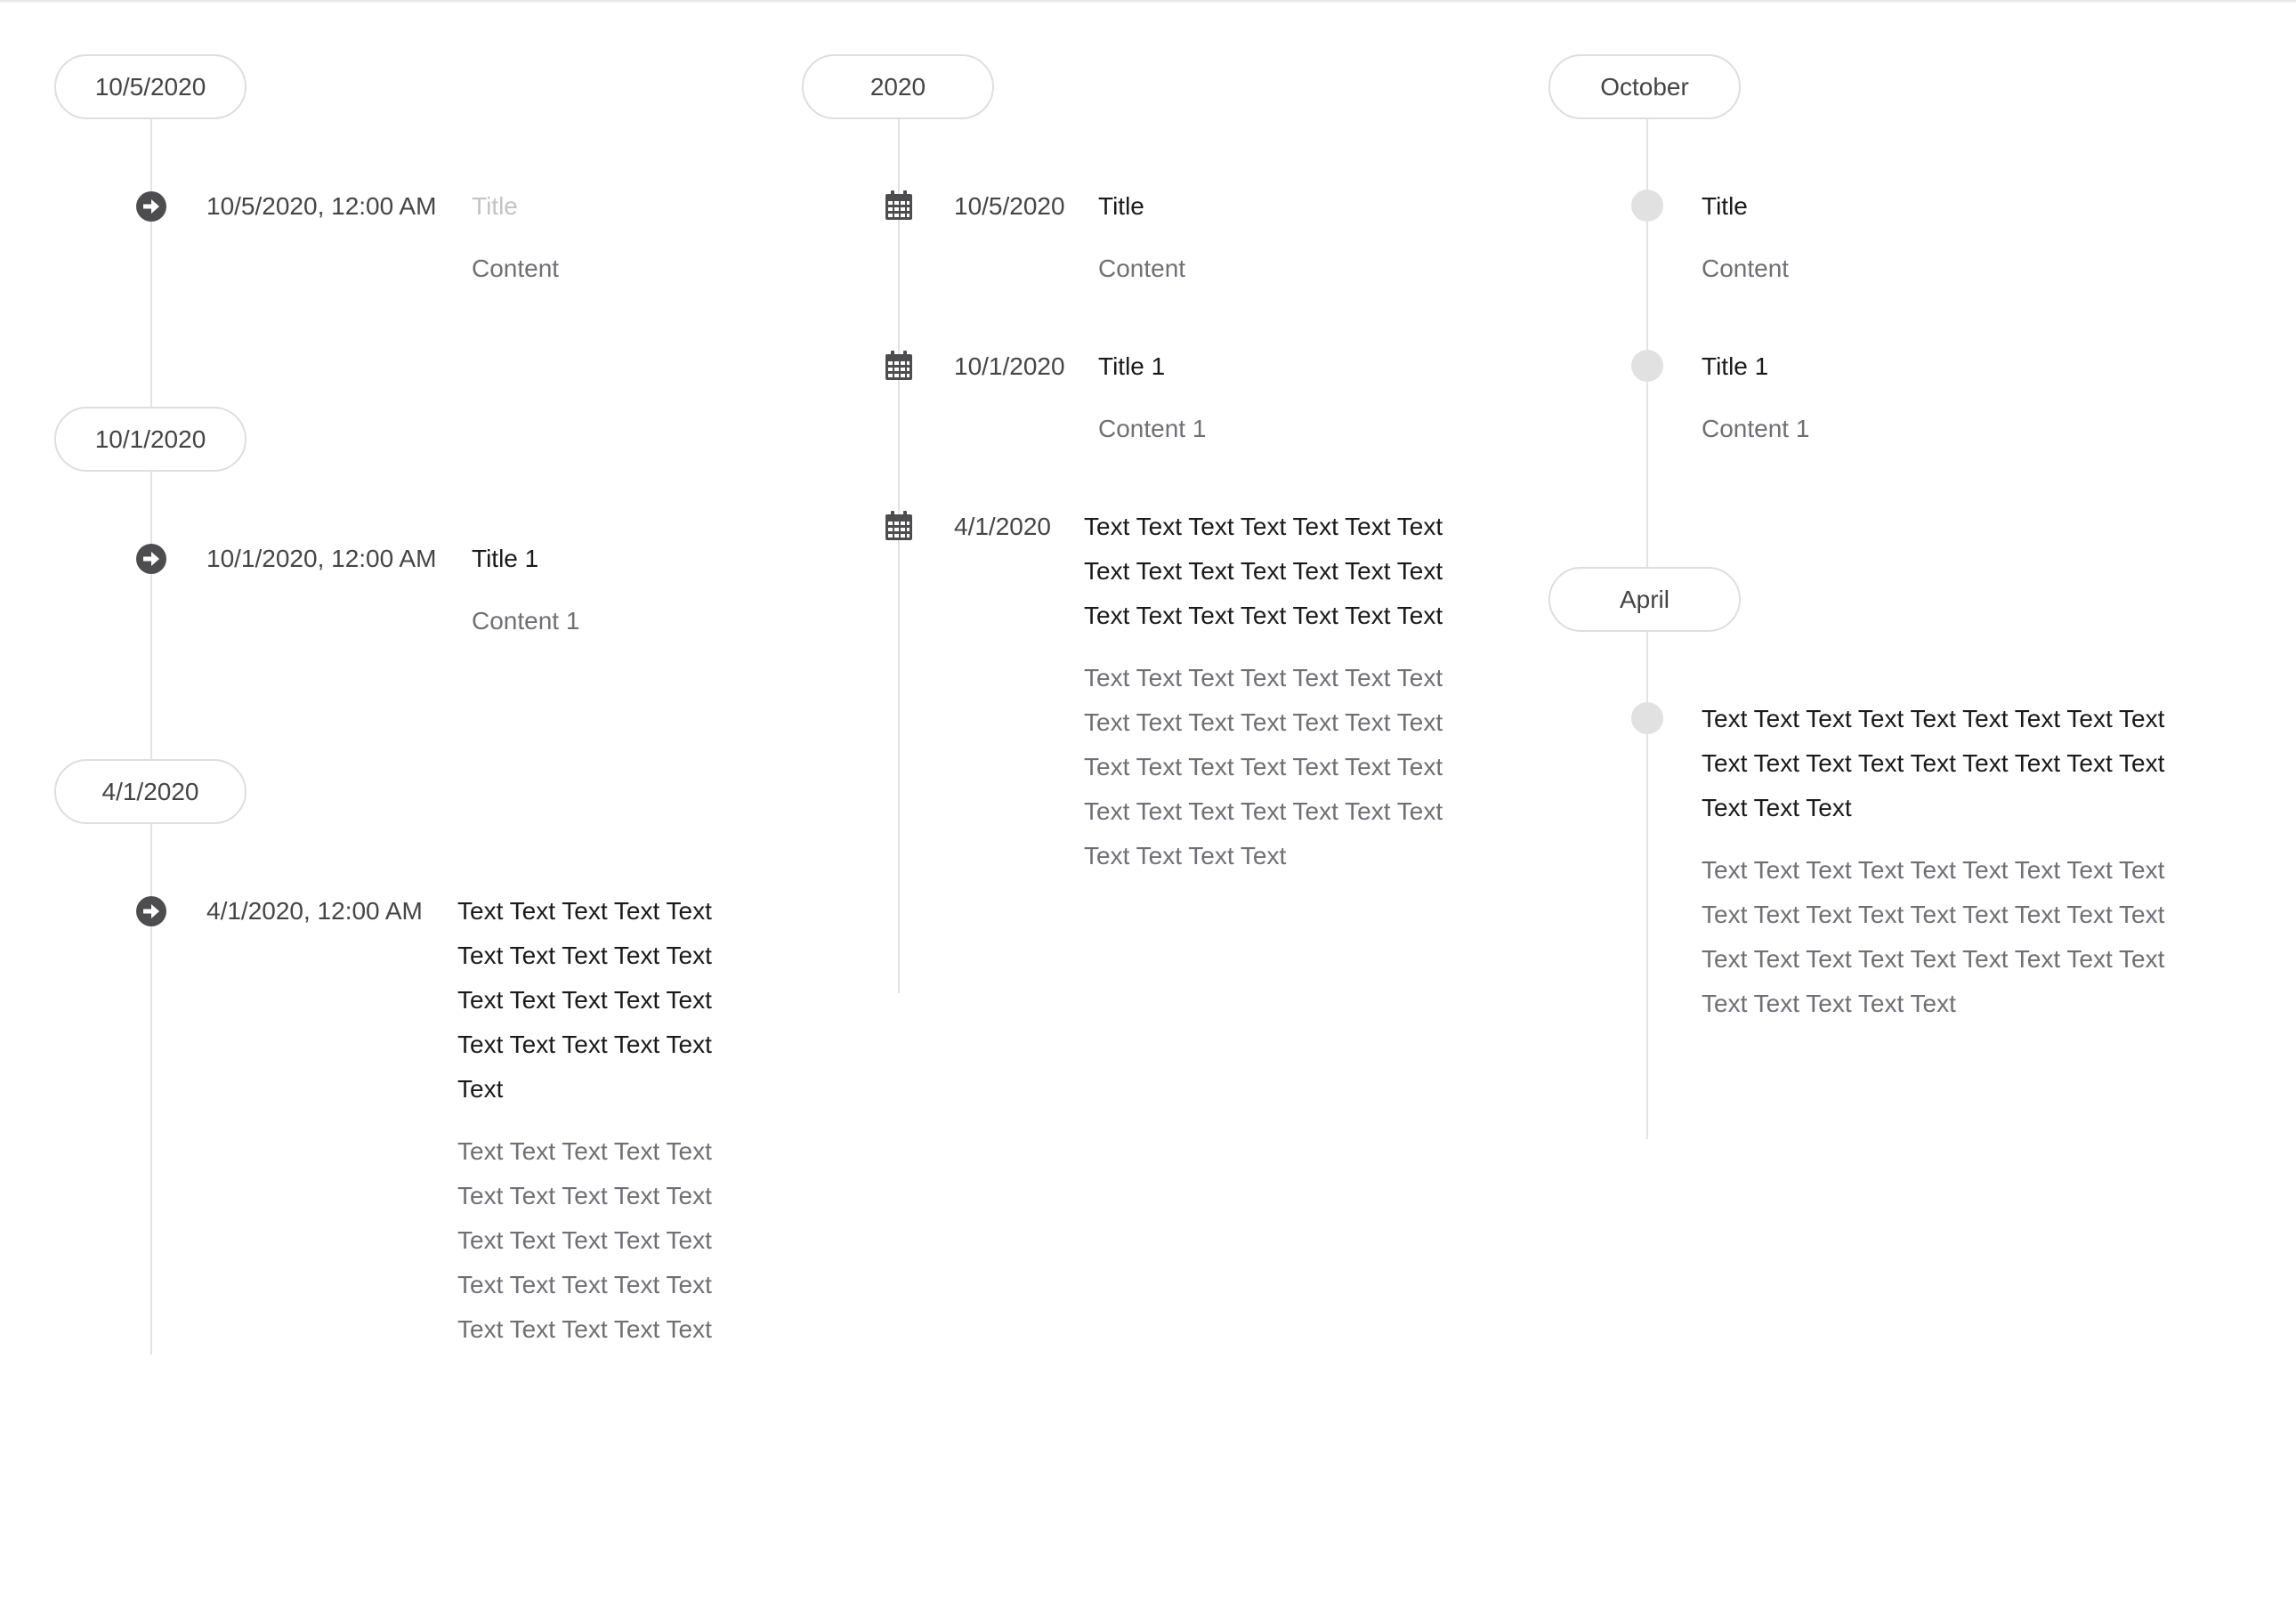 The height and width of the screenshot is (1609, 2296). I want to click on item-stamp: 10/1/2020, so click(1009, 366).